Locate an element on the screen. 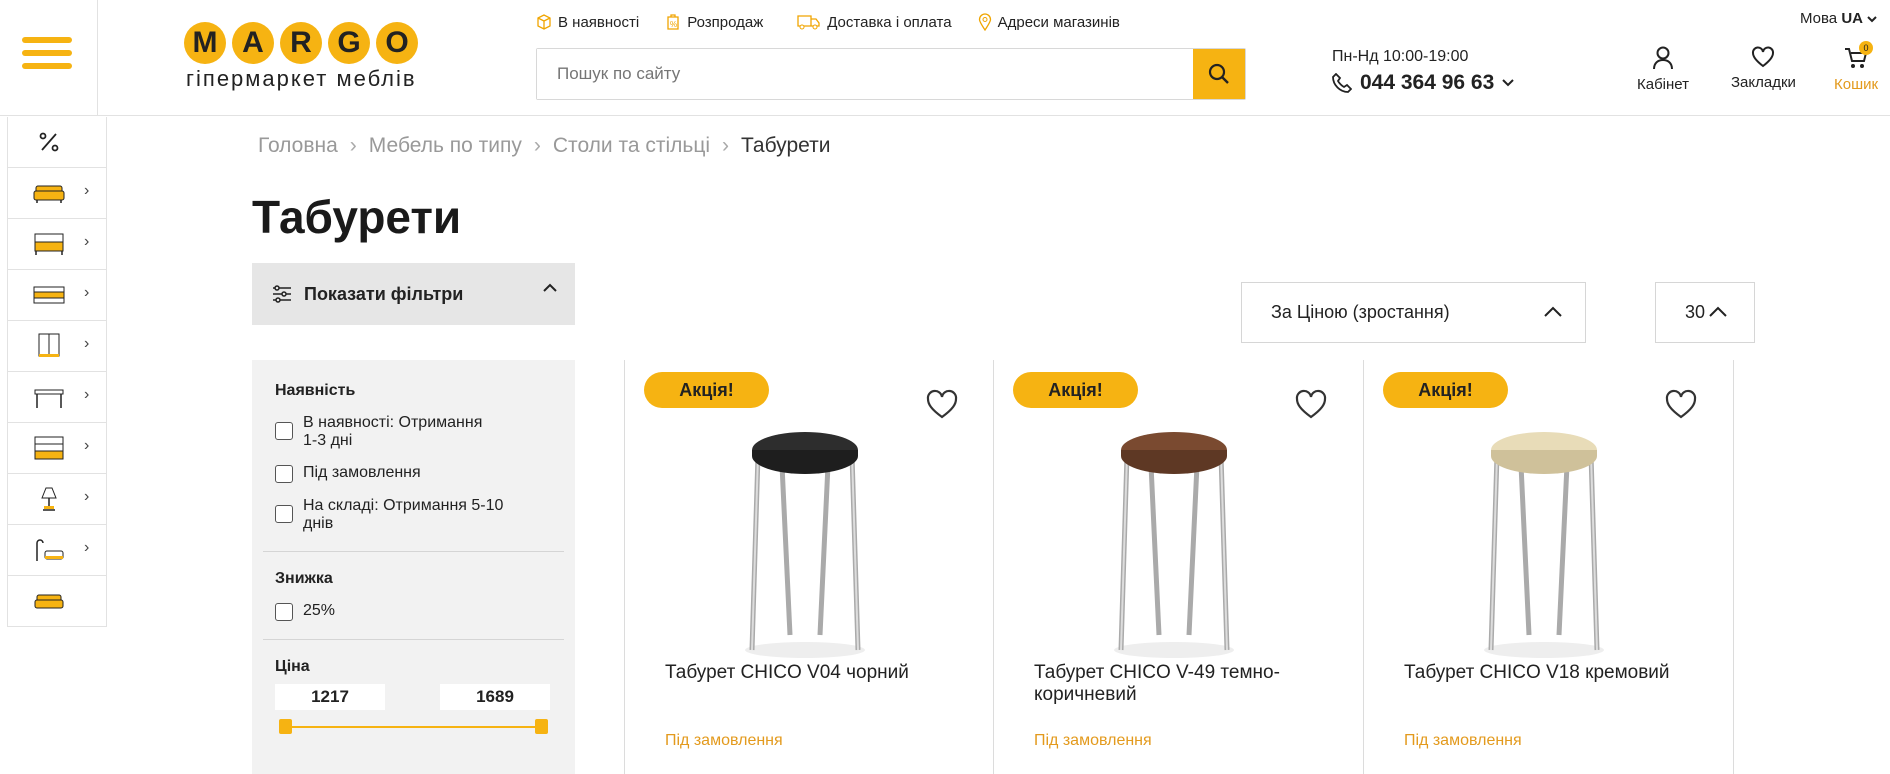 This screenshot has height=774, width=1890. working-hours: Пн-Нд 10:00-19:00 is located at coordinates (1400, 56).